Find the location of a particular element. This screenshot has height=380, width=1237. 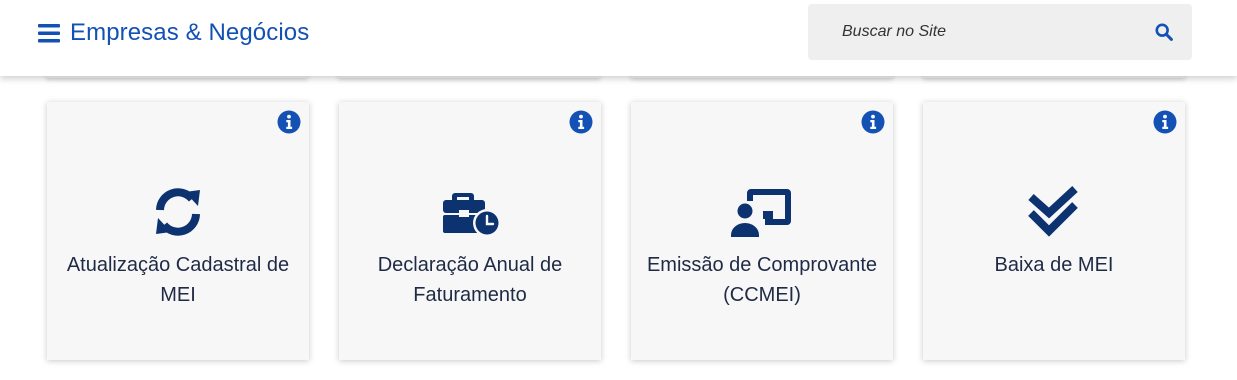

card-label: Atualização Cadastral de MEI is located at coordinates (178, 280).